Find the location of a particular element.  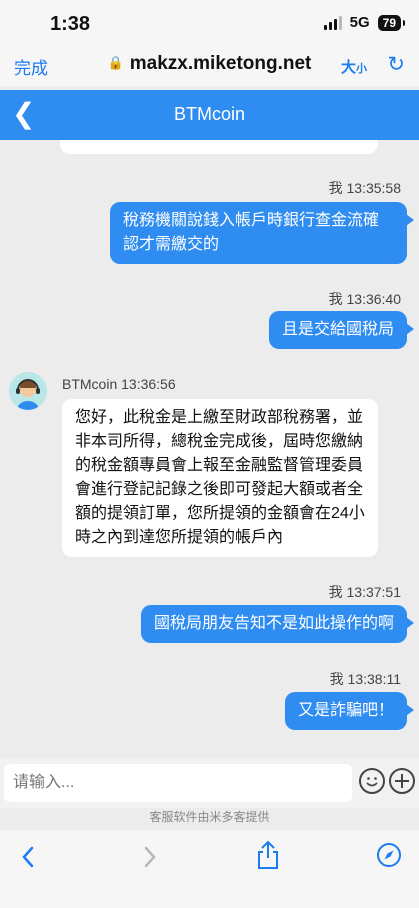

status-time: 1:38 is located at coordinates (70, 24).